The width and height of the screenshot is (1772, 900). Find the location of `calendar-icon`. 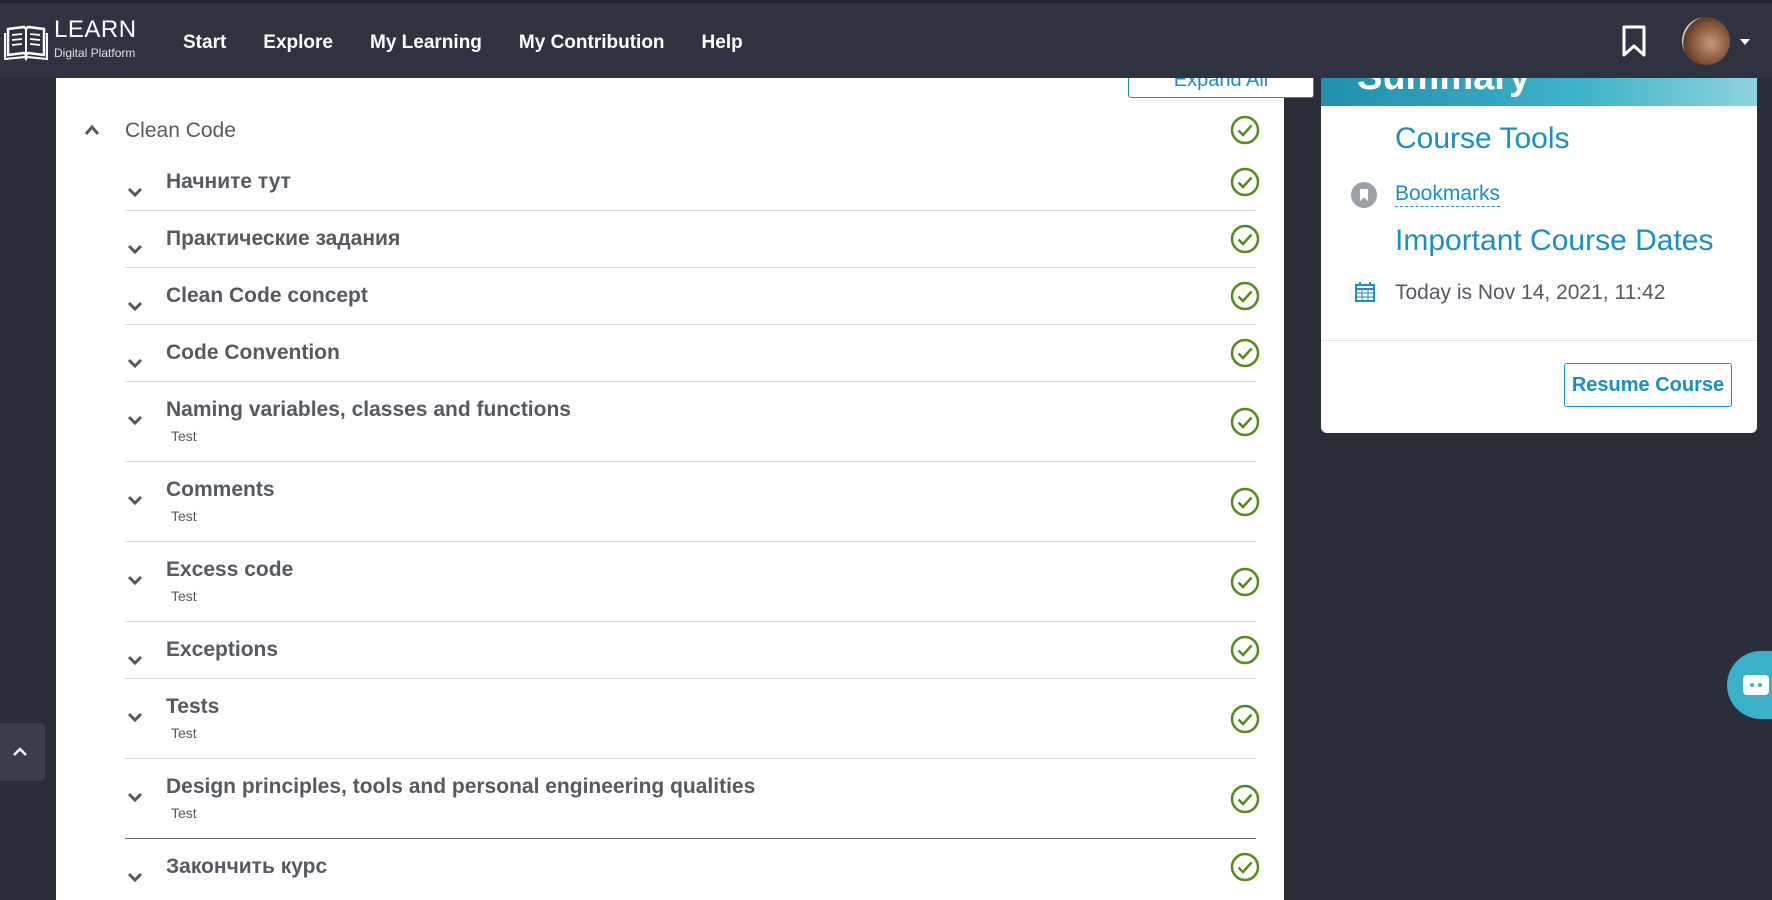

calendar-icon is located at coordinates (1365, 292).